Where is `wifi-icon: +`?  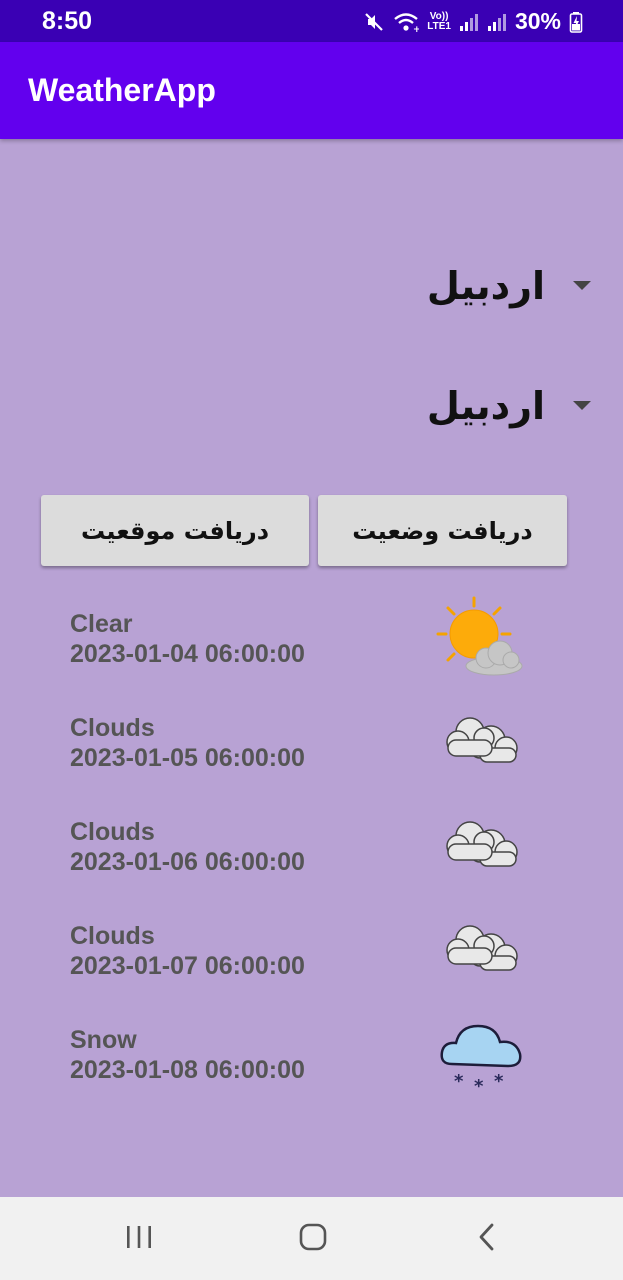
wifi-icon: + is located at coordinates (406, 22).